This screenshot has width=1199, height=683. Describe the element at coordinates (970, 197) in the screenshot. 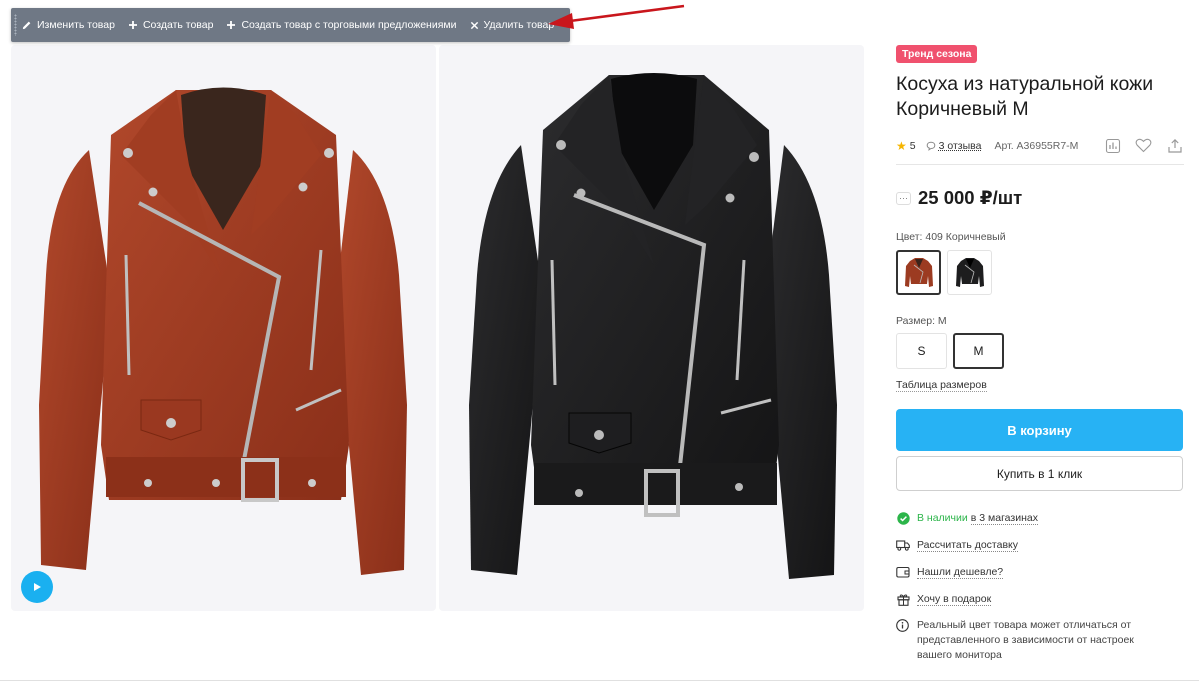

I see `price: 25 000 ₽/шт` at that location.